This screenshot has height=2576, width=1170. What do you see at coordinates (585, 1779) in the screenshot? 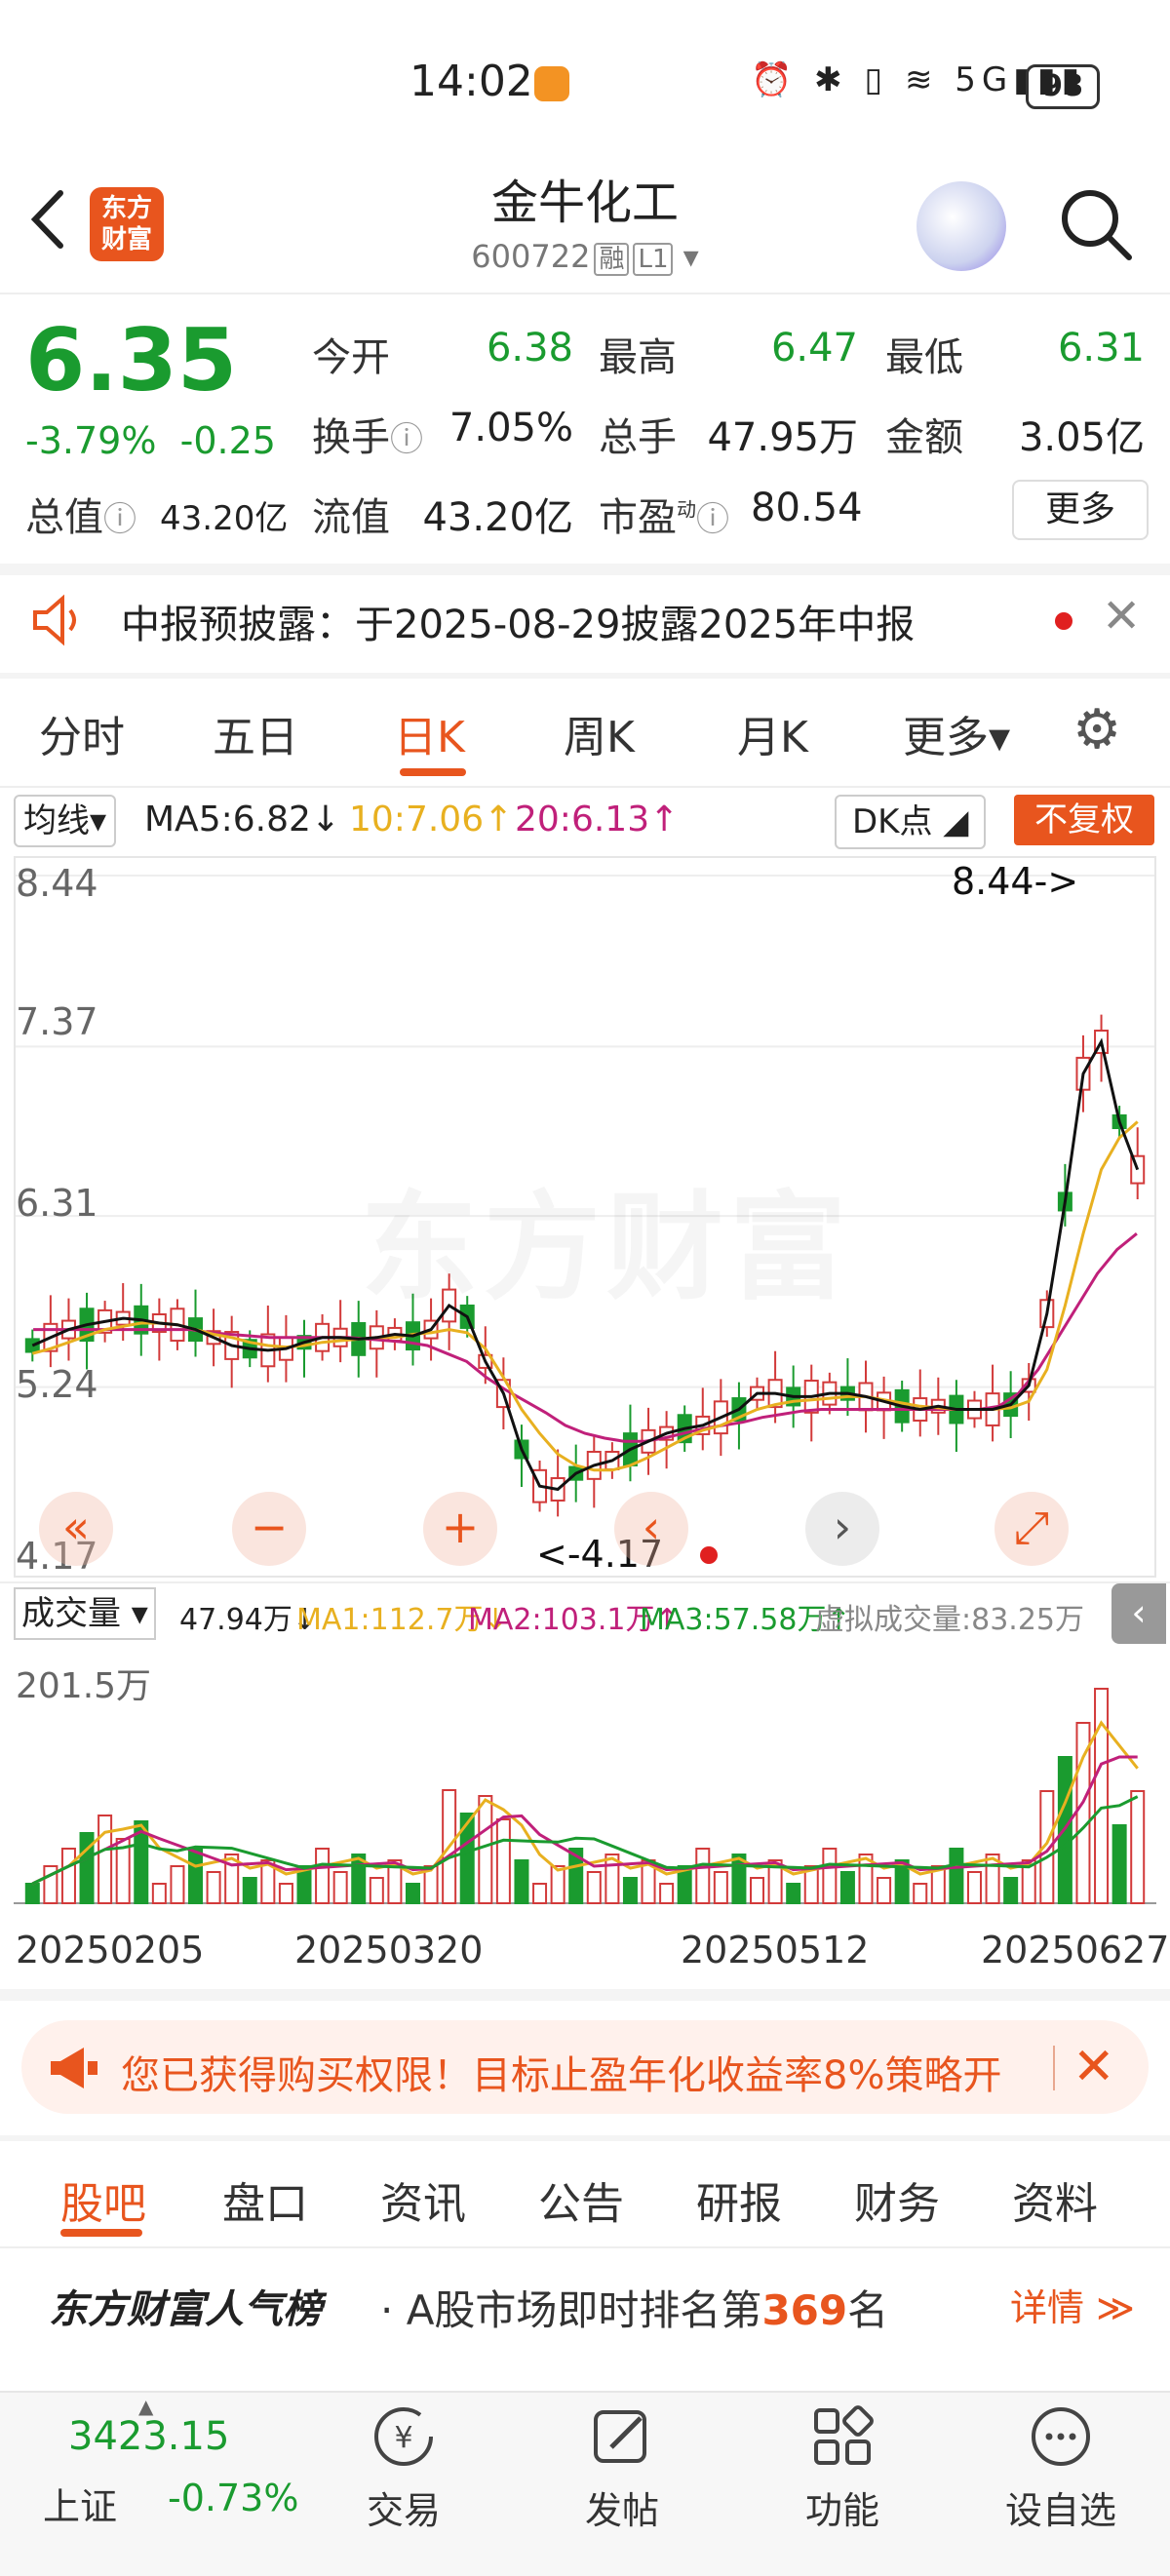
I see `volume-chart` at bounding box center [585, 1779].